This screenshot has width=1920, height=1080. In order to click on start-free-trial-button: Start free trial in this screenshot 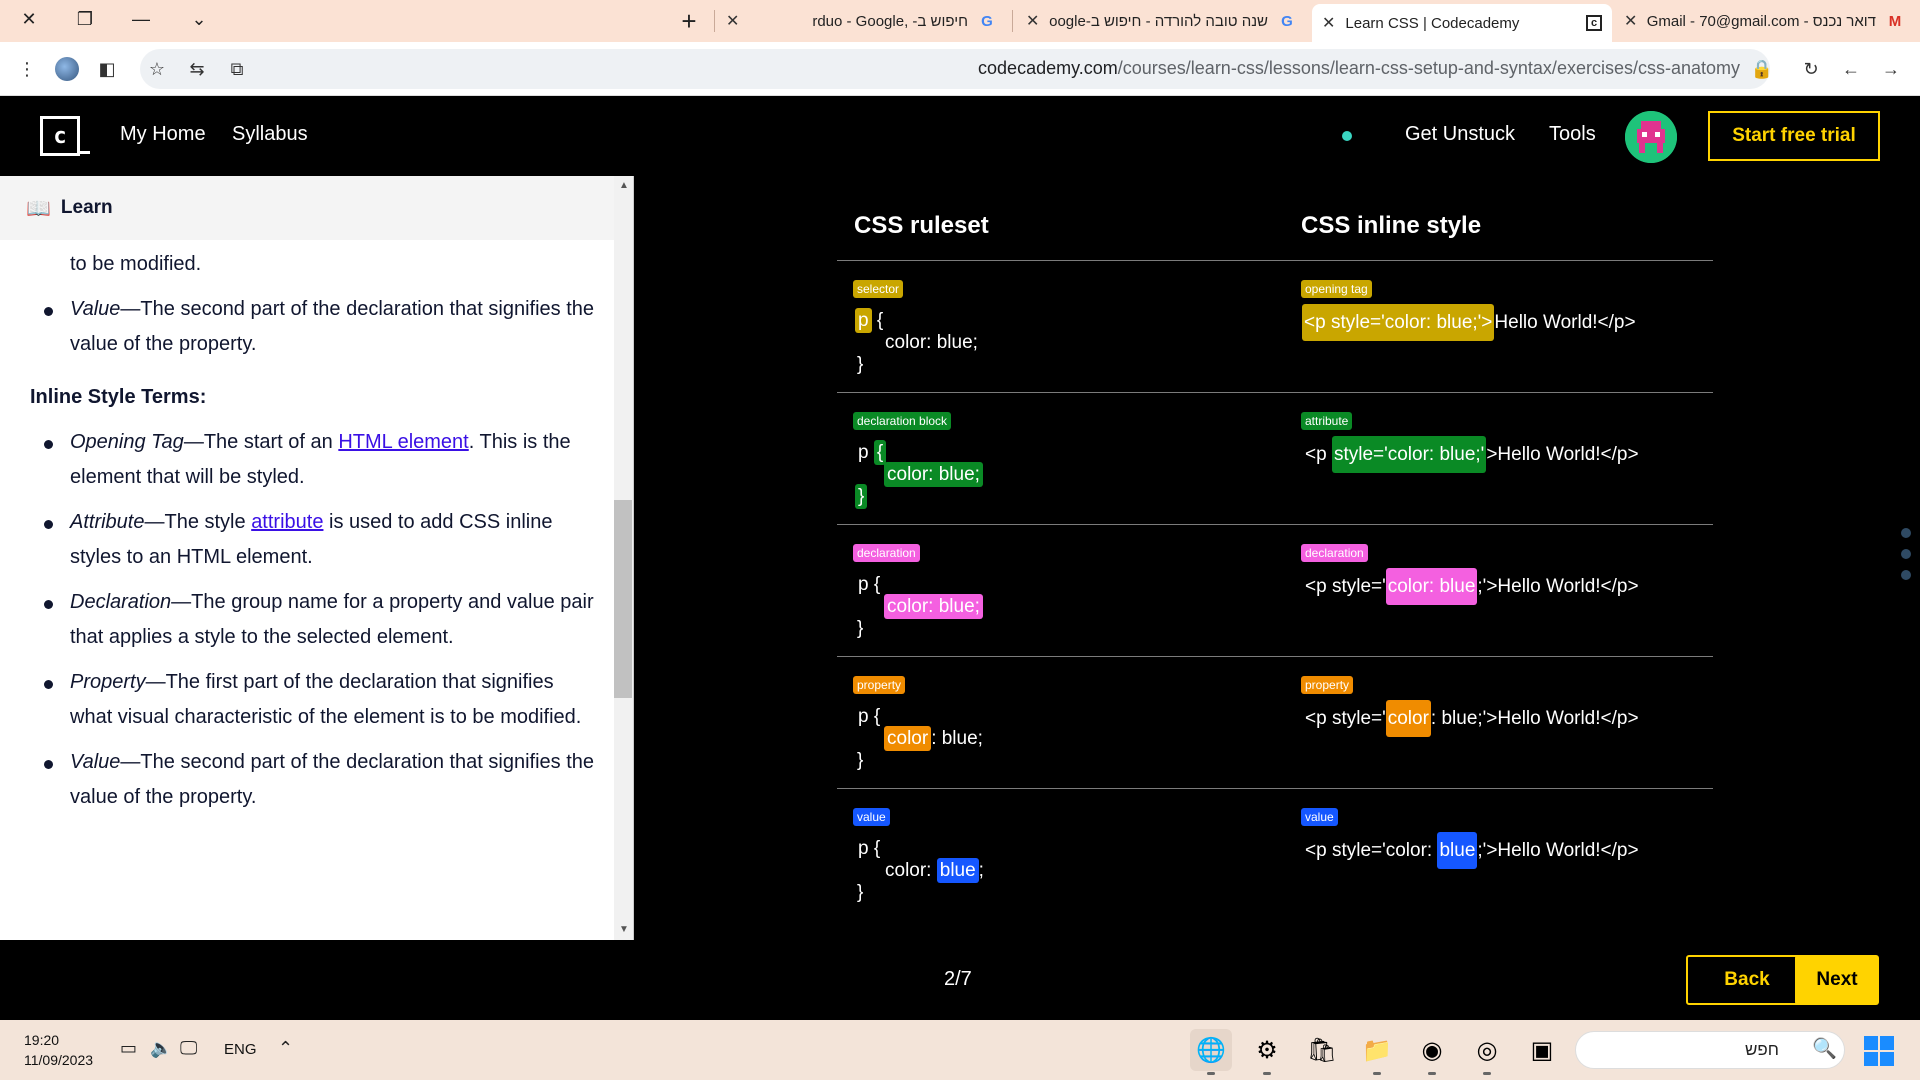, I will do `click(1794, 136)`.